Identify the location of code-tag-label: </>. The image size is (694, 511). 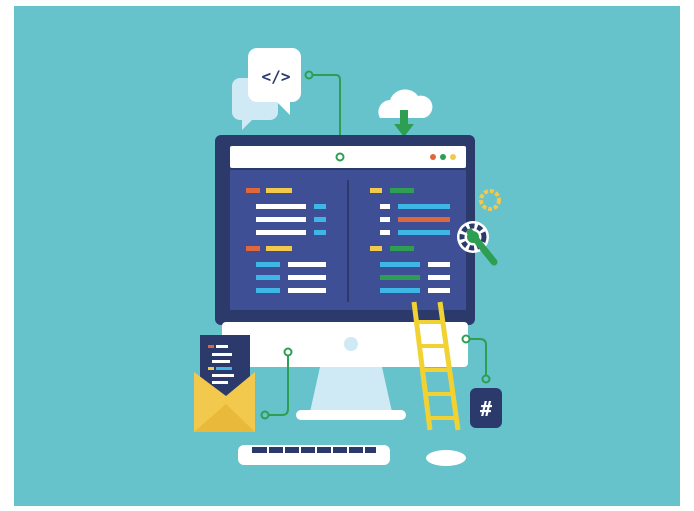
(276, 76).